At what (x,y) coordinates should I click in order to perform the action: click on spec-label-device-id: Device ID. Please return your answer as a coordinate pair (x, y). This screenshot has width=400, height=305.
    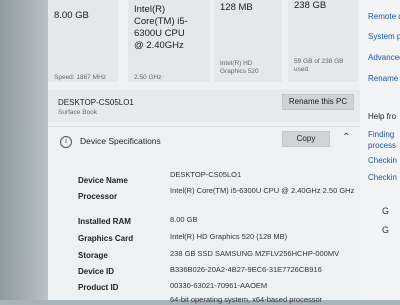
    Looking at the image, I should click on (96, 271).